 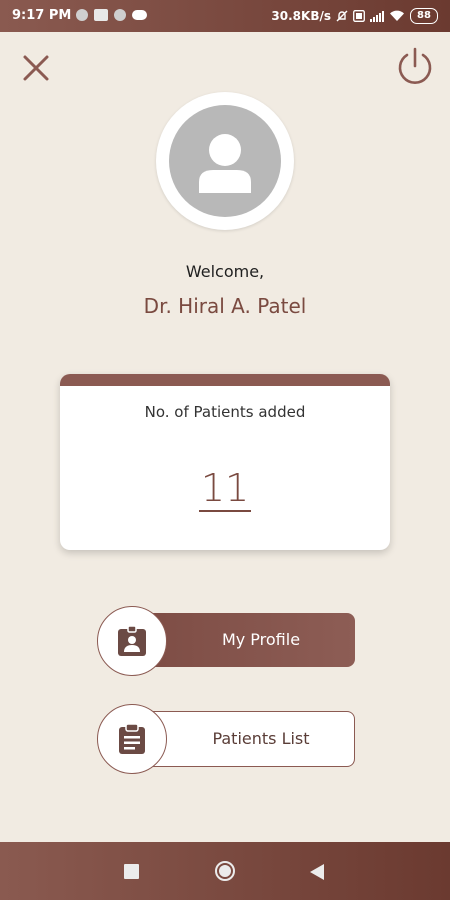 What do you see at coordinates (424, 16) in the screenshot?
I see `battery-icon: 88` at bounding box center [424, 16].